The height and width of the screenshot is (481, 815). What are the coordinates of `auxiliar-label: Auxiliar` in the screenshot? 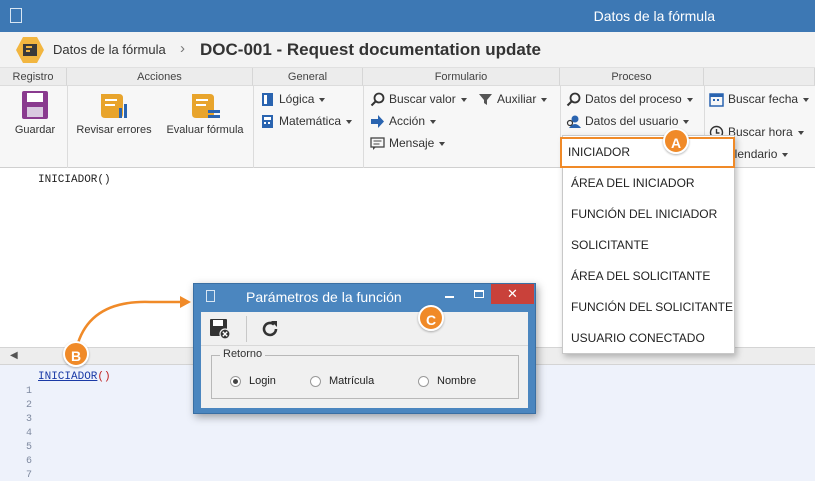 It's located at (517, 99).